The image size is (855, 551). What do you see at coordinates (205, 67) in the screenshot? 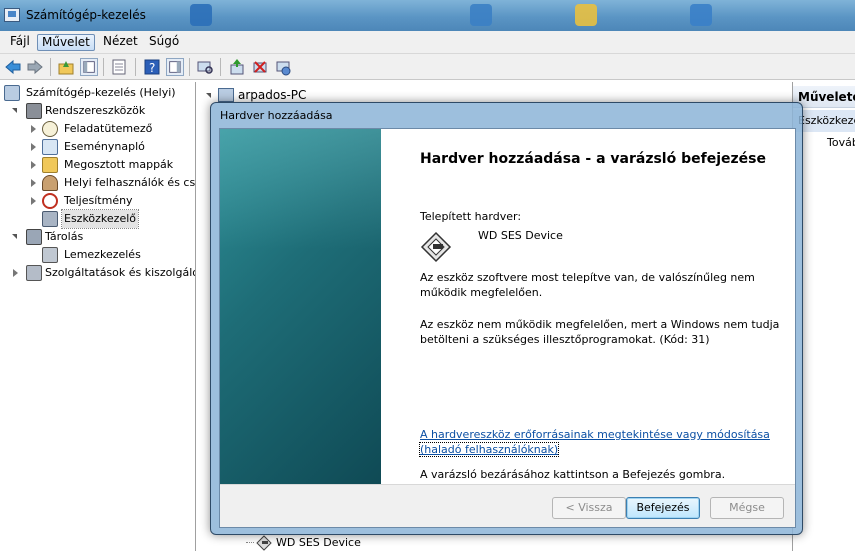
I see `scan-hardware-icon` at bounding box center [205, 67].